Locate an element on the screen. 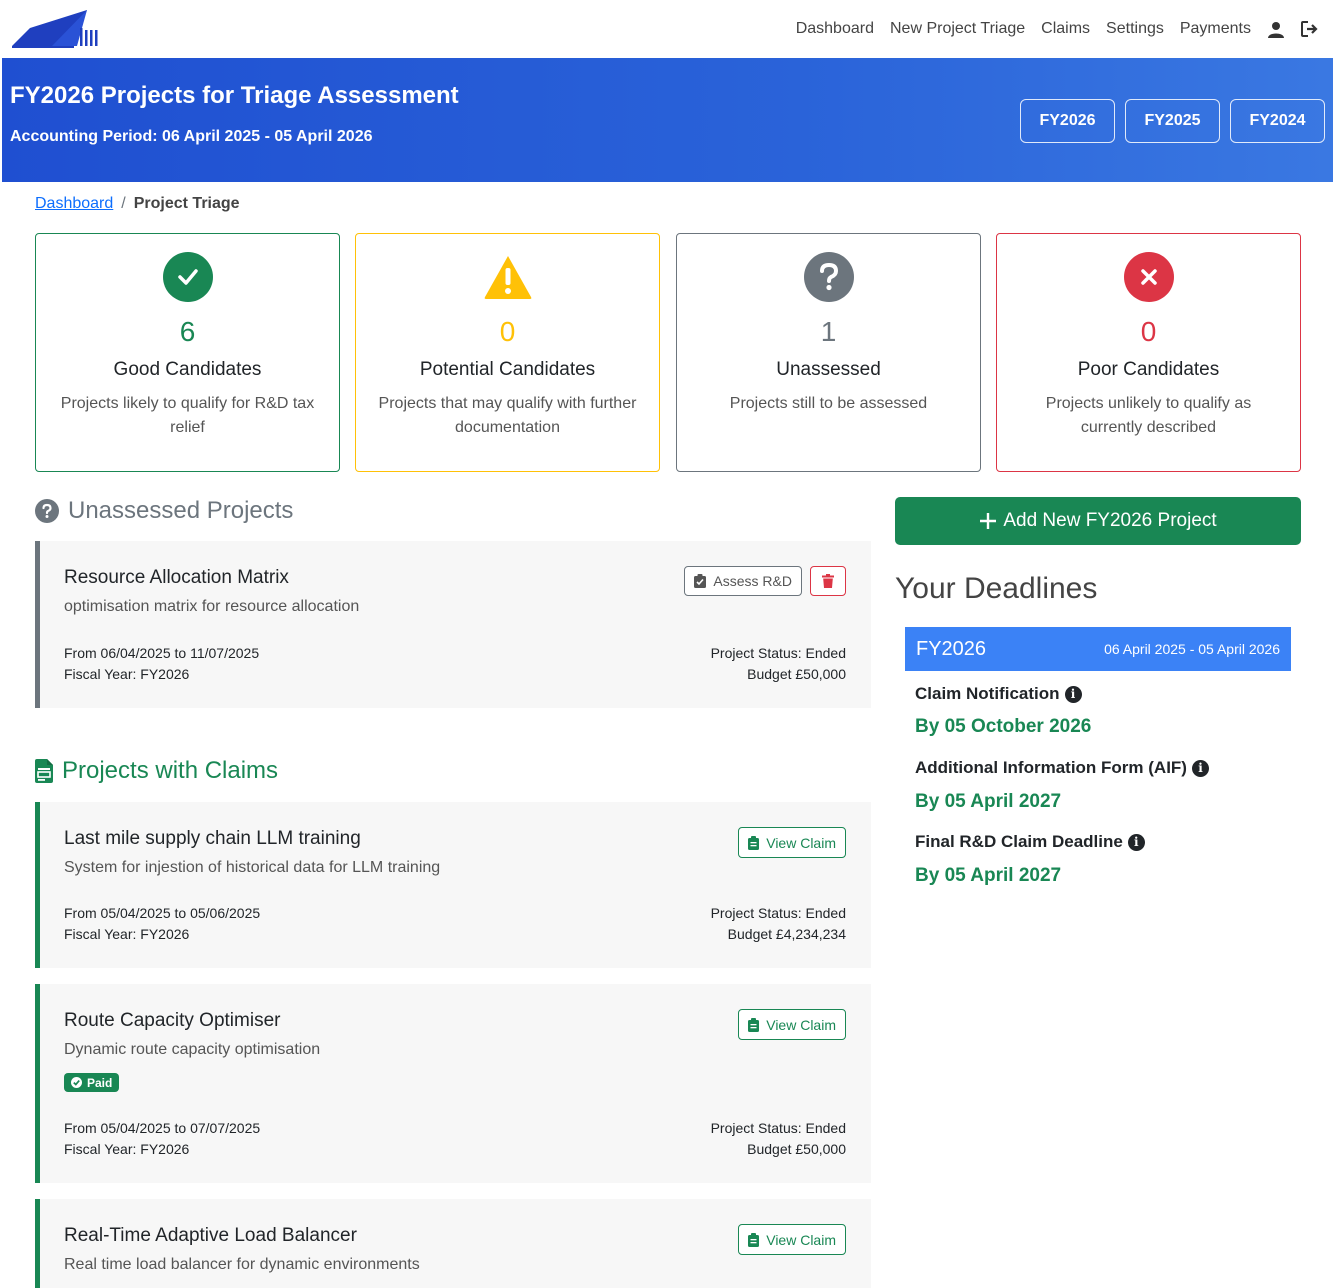 The height and width of the screenshot is (1288, 1343). fiscal-year-selector: FY2026 FY2025 FY2024 is located at coordinates (1172, 121).